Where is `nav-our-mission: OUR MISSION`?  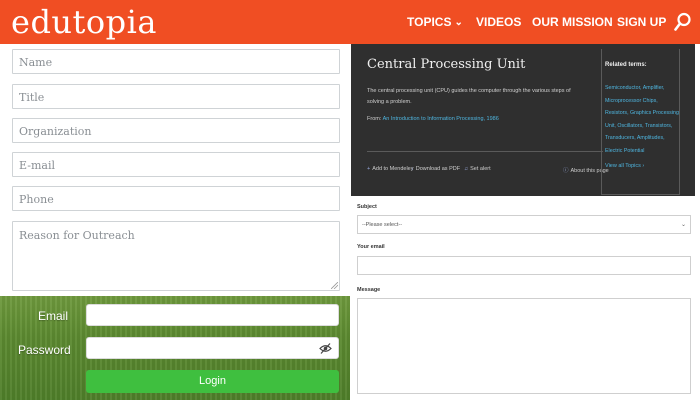 nav-our-mission: OUR MISSION is located at coordinates (572, 22).